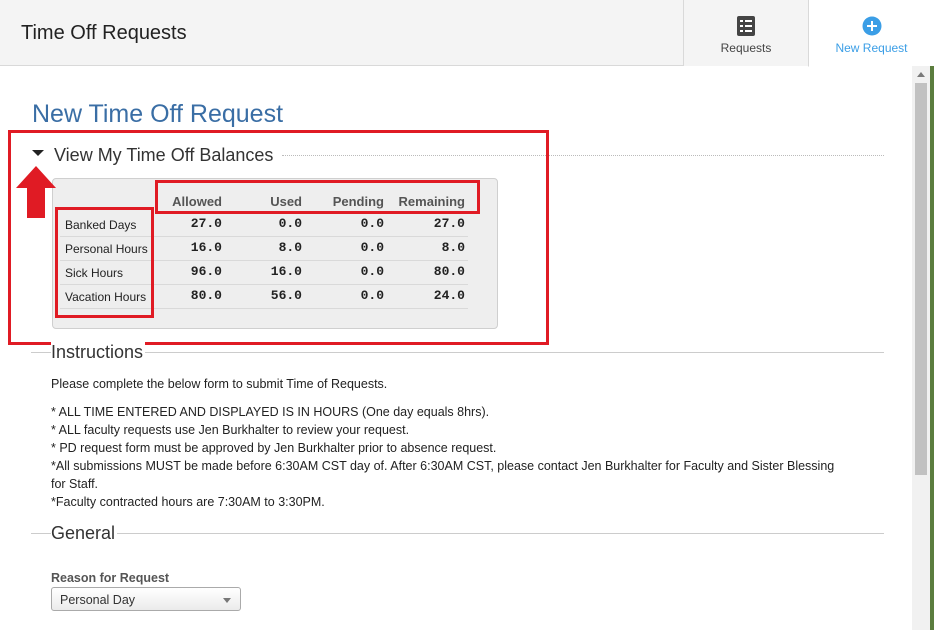  Describe the element at coordinates (104, 33) in the screenshot. I see `app-title: Time Off Requests` at that location.